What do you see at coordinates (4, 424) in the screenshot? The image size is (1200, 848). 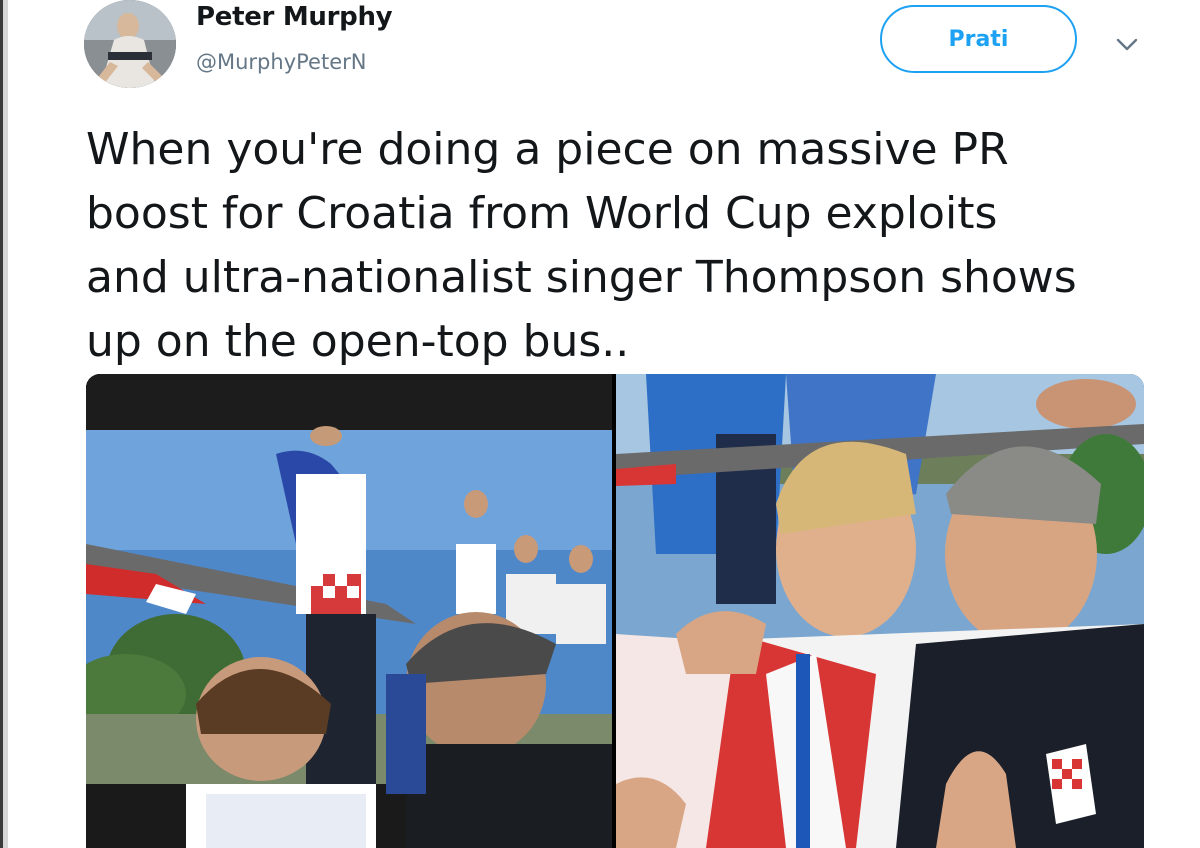 I see `window-edge` at bounding box center [4, 424].